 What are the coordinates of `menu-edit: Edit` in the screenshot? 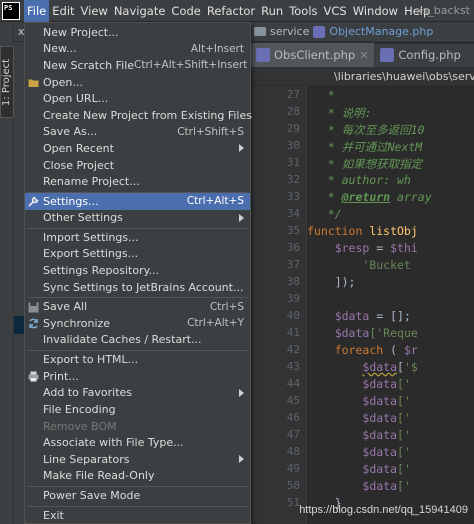 It's located at (63, 11).